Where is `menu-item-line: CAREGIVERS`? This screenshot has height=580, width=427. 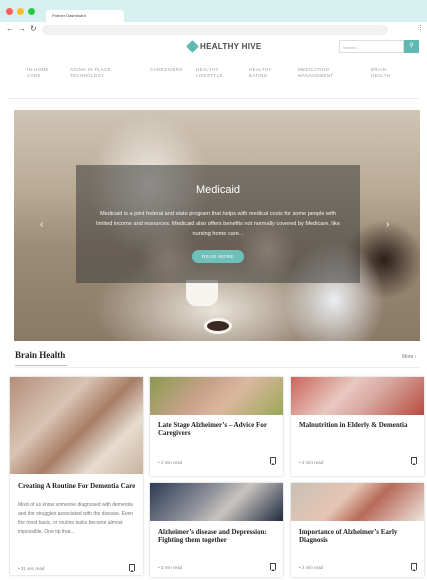 menu-item-line: CAREGIVERS is located at coordinates (166, 69).